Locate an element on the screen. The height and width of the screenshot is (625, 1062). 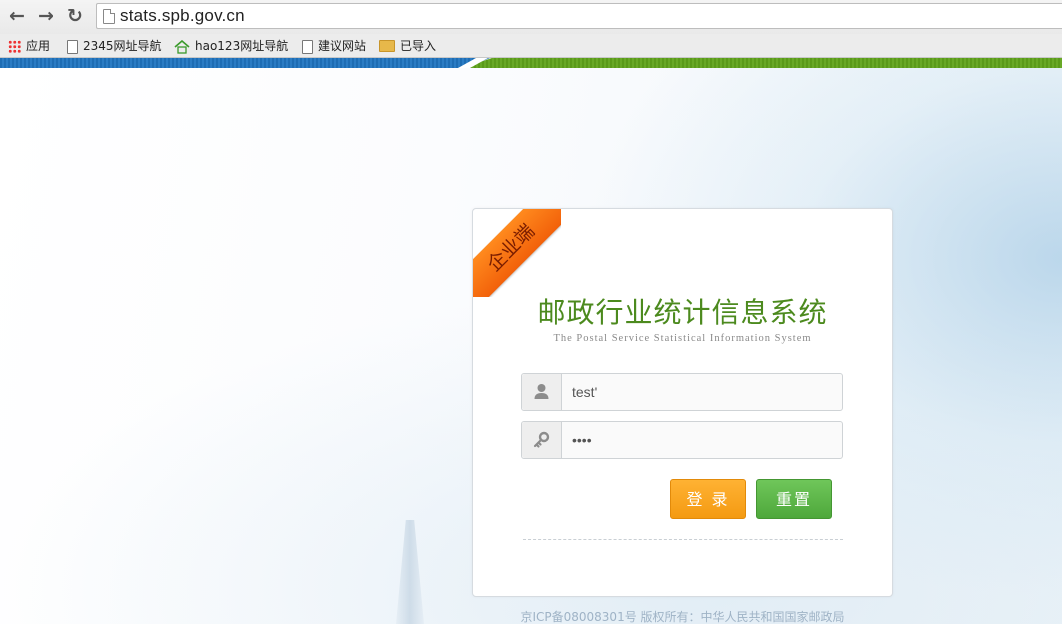
folder-icon is located at coordinates (387, 45).